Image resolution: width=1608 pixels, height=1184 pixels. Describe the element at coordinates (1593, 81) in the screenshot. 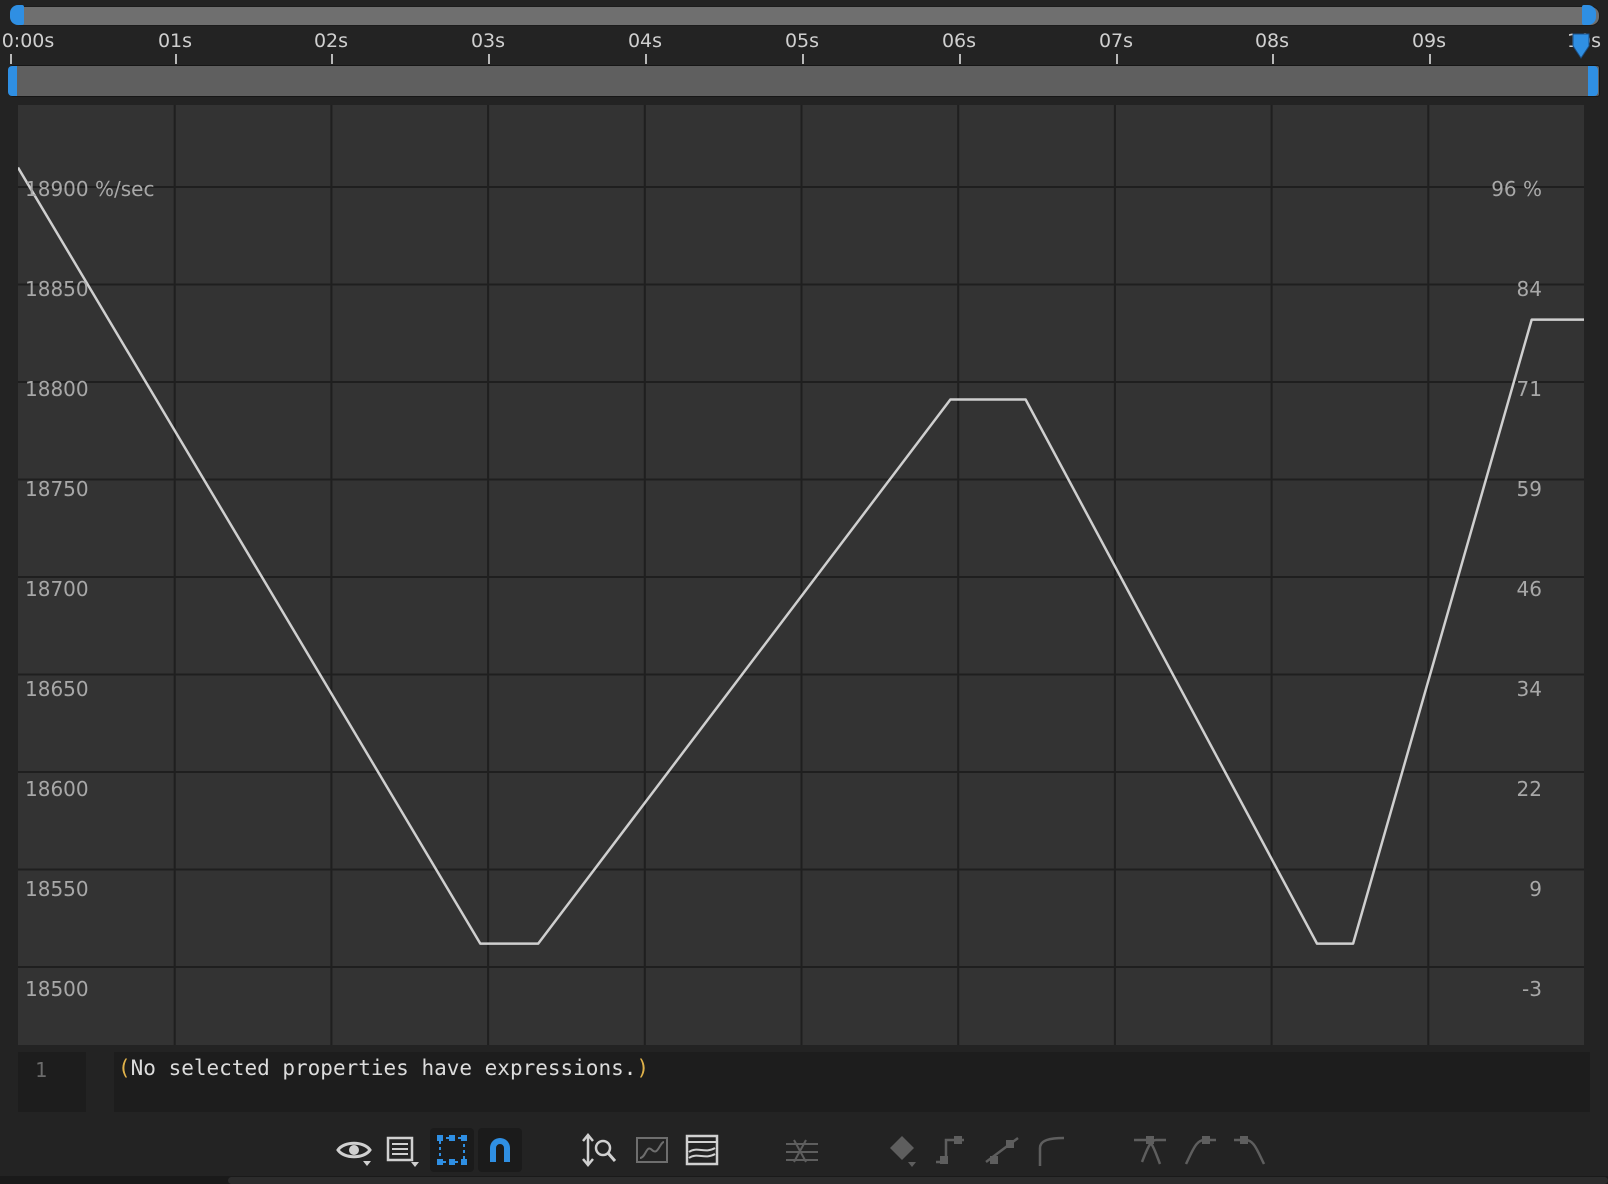

I see `work-area-end-handle` at that location.